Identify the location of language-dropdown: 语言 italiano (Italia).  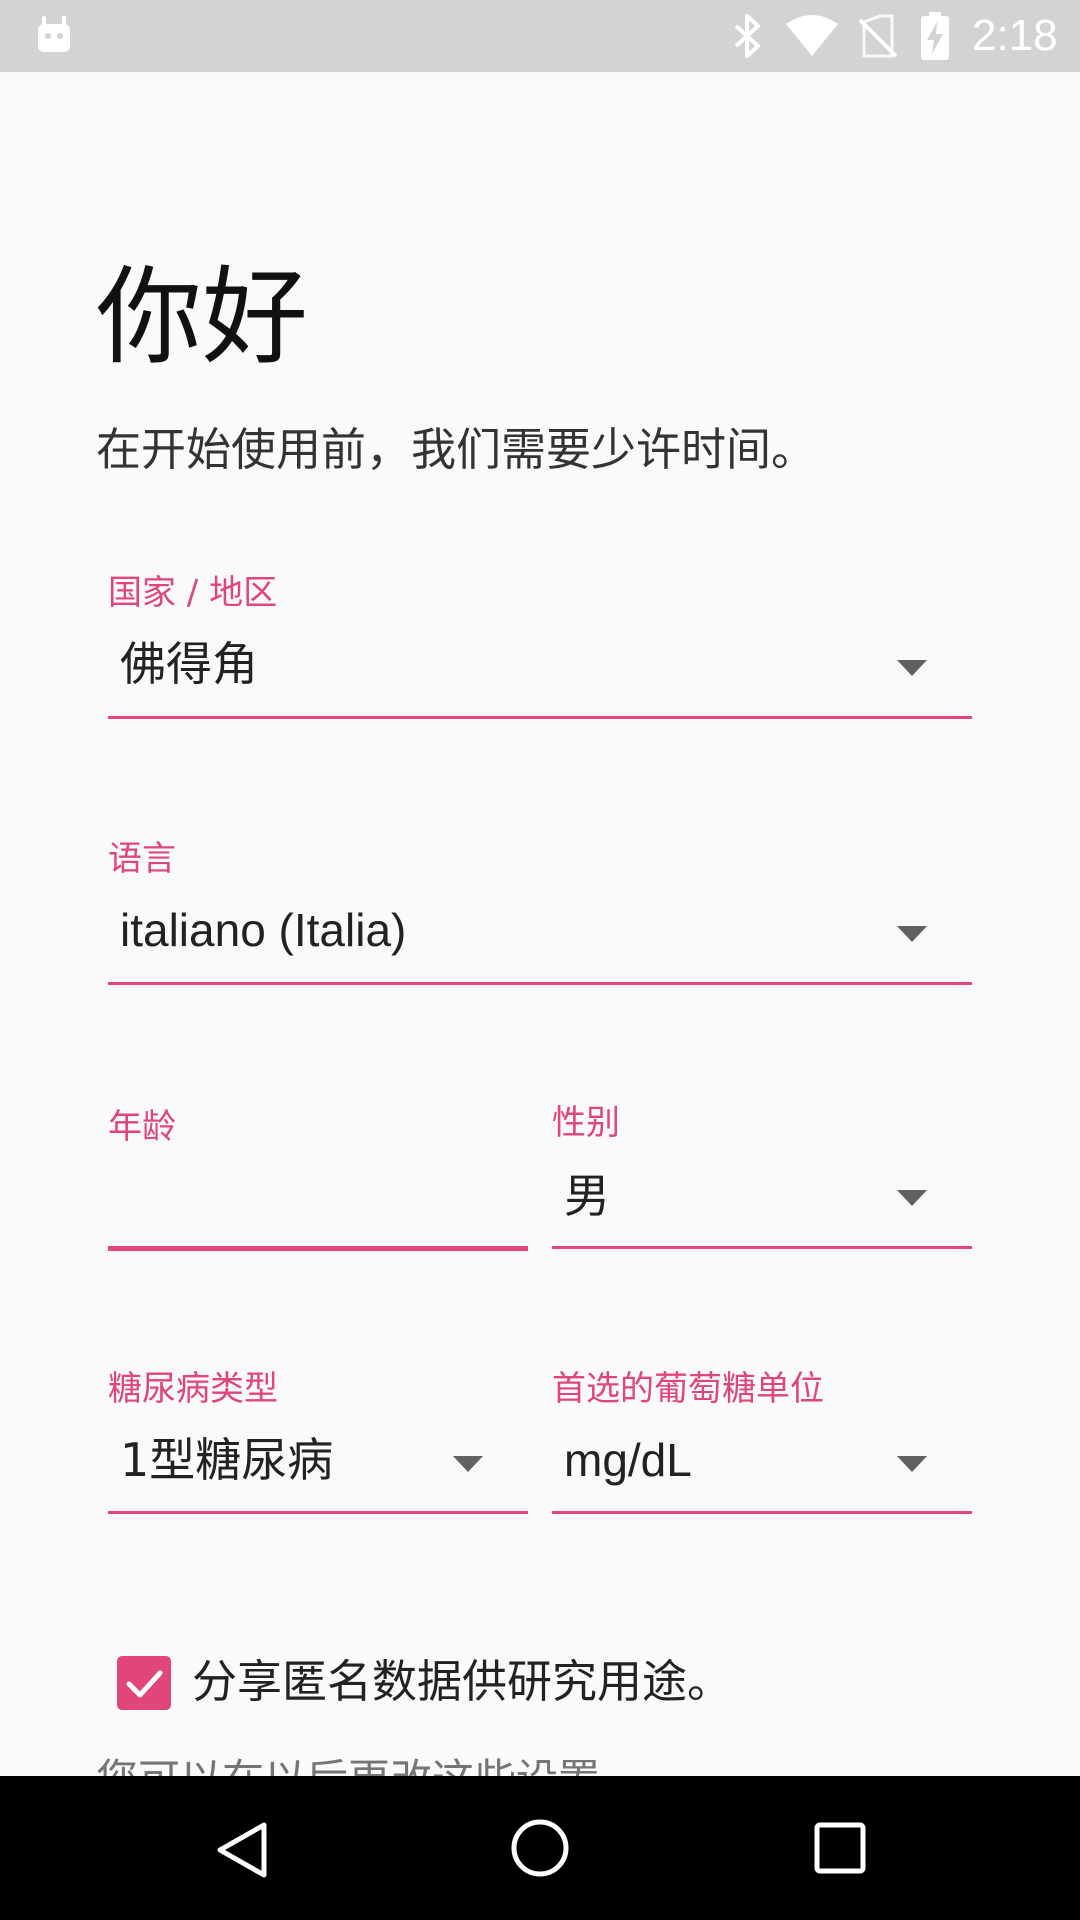
(540, 913).